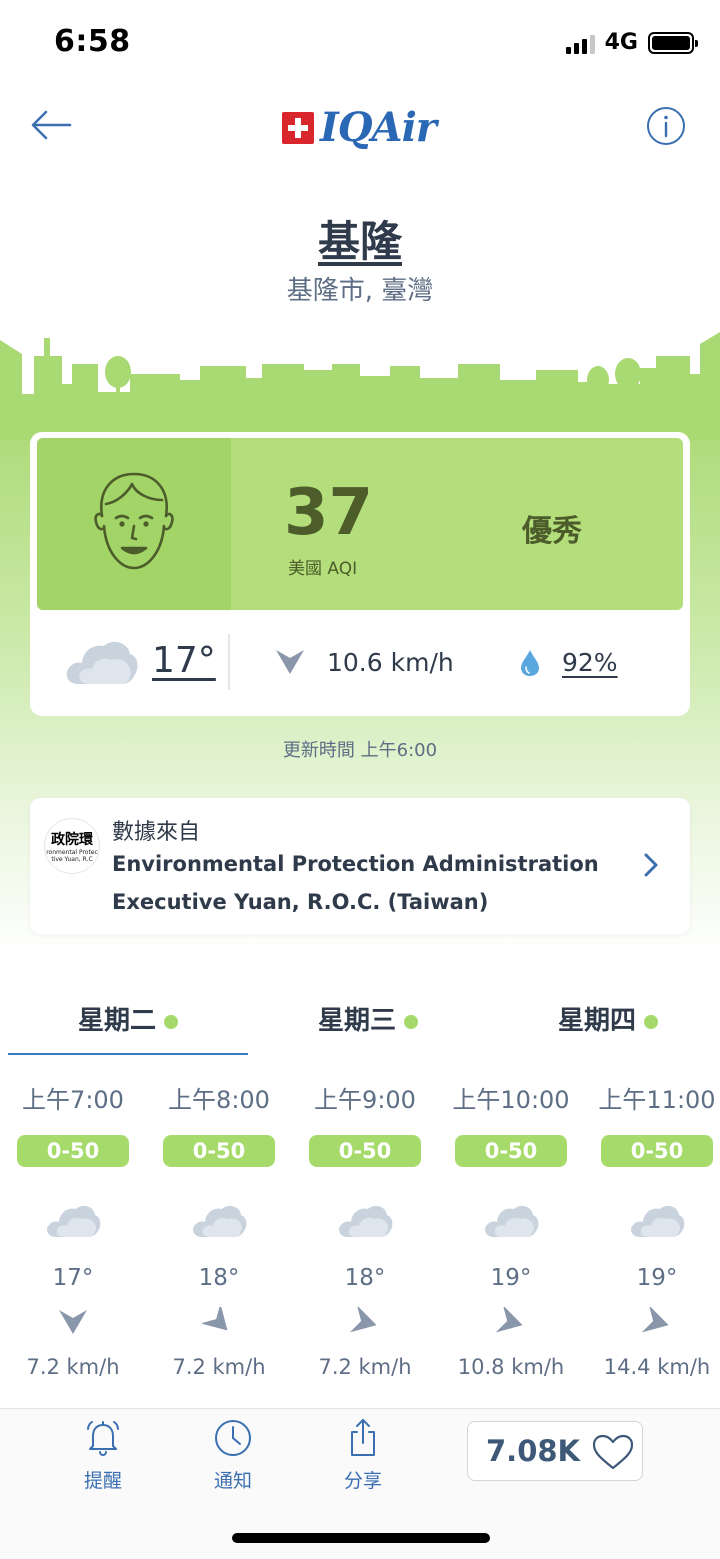 The image size is (720, 1559). I want to click on battery-icon, so click(673, 42).